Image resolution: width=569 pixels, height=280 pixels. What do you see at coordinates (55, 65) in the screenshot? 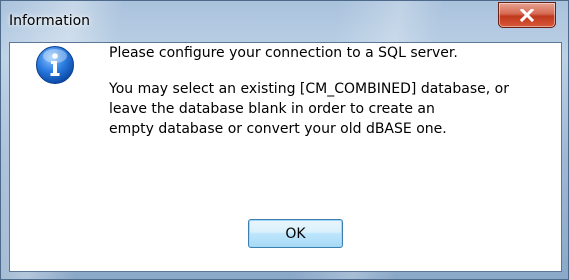
I see `information-icon` at bounding box center [55, 65].